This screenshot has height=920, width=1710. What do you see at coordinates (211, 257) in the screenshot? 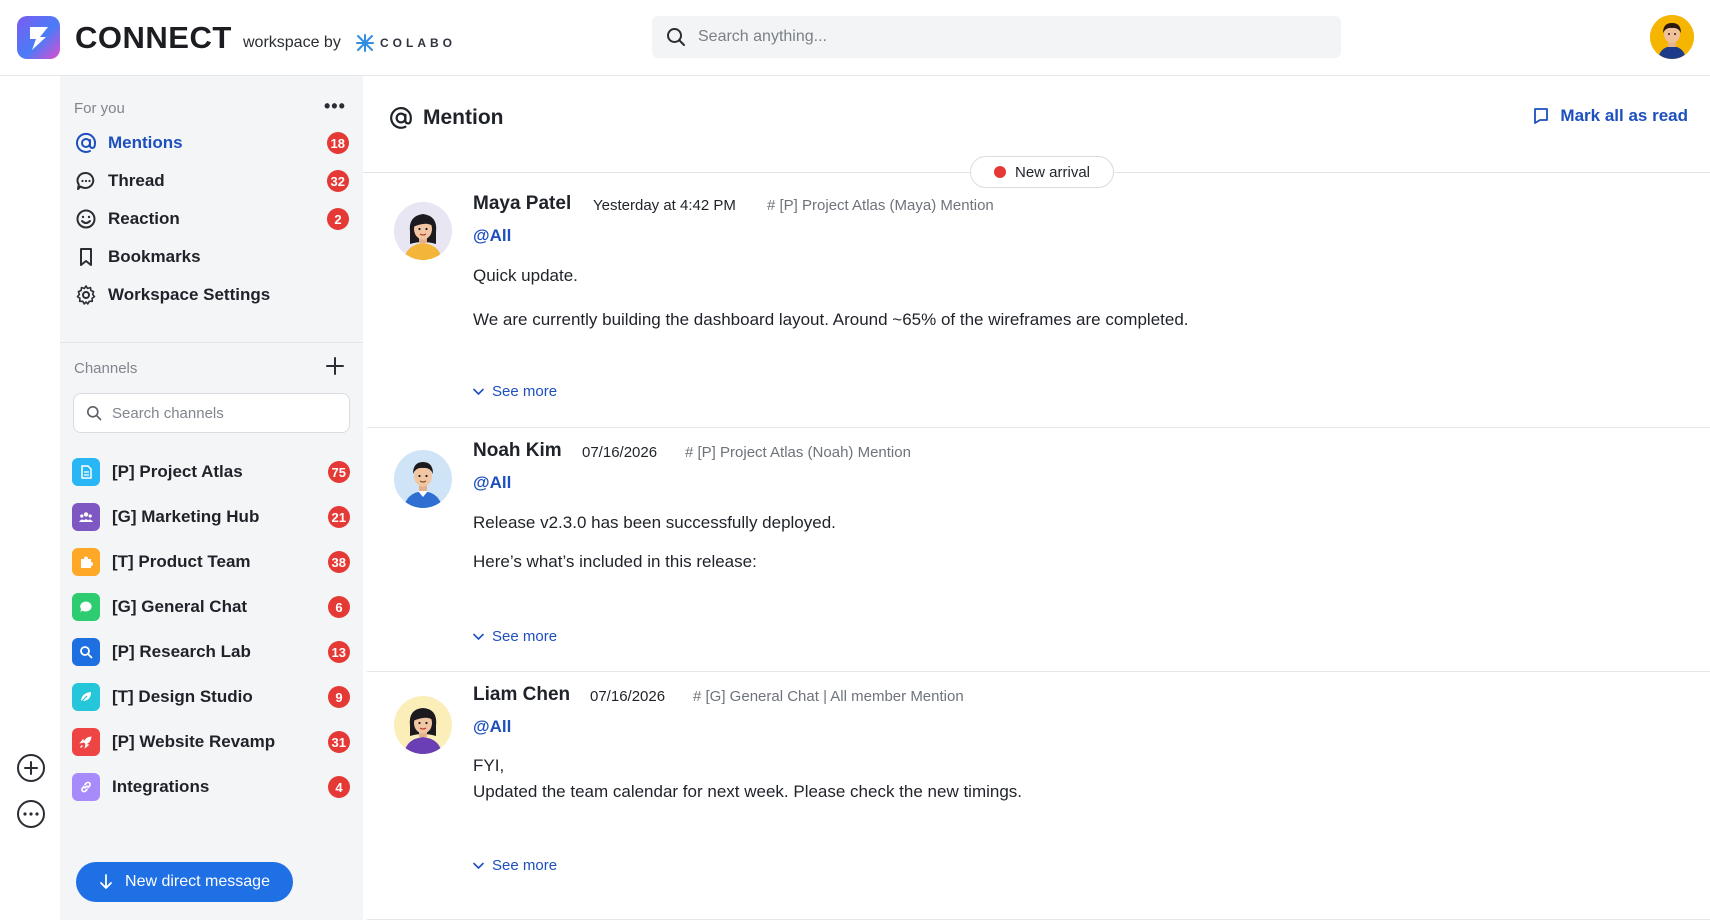
I see `sidebar-item-bookmarks: Bookmarks` at bounding box center [211, 257].